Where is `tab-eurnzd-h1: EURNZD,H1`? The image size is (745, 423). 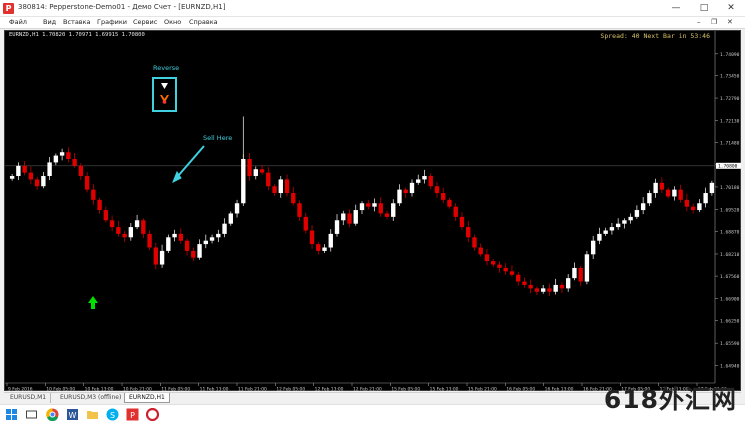
tab-eurnzd-h1: EURNZD,H1 is located at coordinates (147, 398).